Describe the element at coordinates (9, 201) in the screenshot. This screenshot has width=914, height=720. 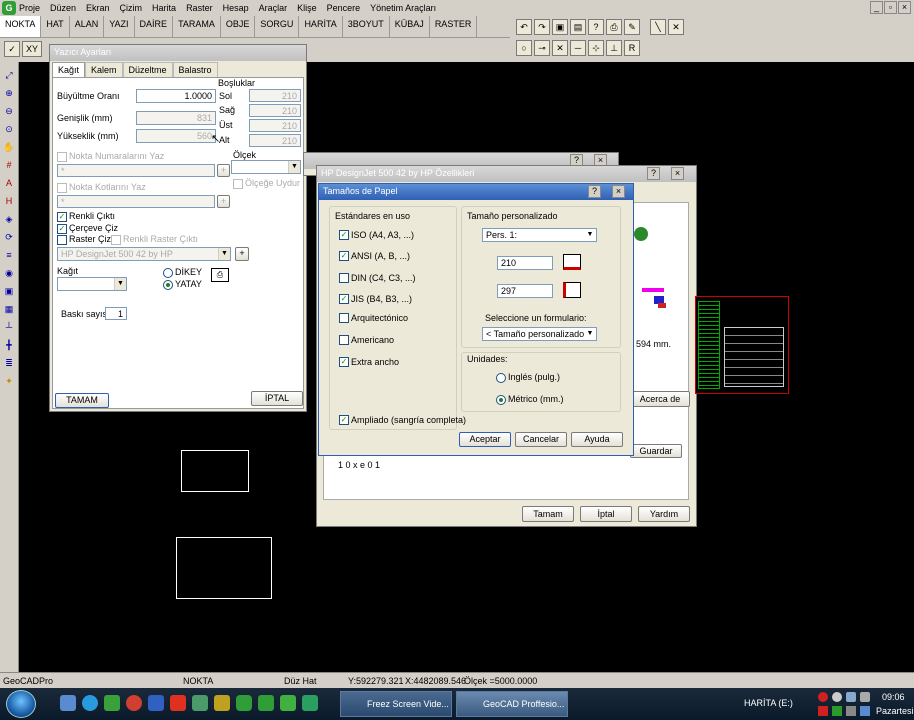
I see `height-icon: H` at that location.